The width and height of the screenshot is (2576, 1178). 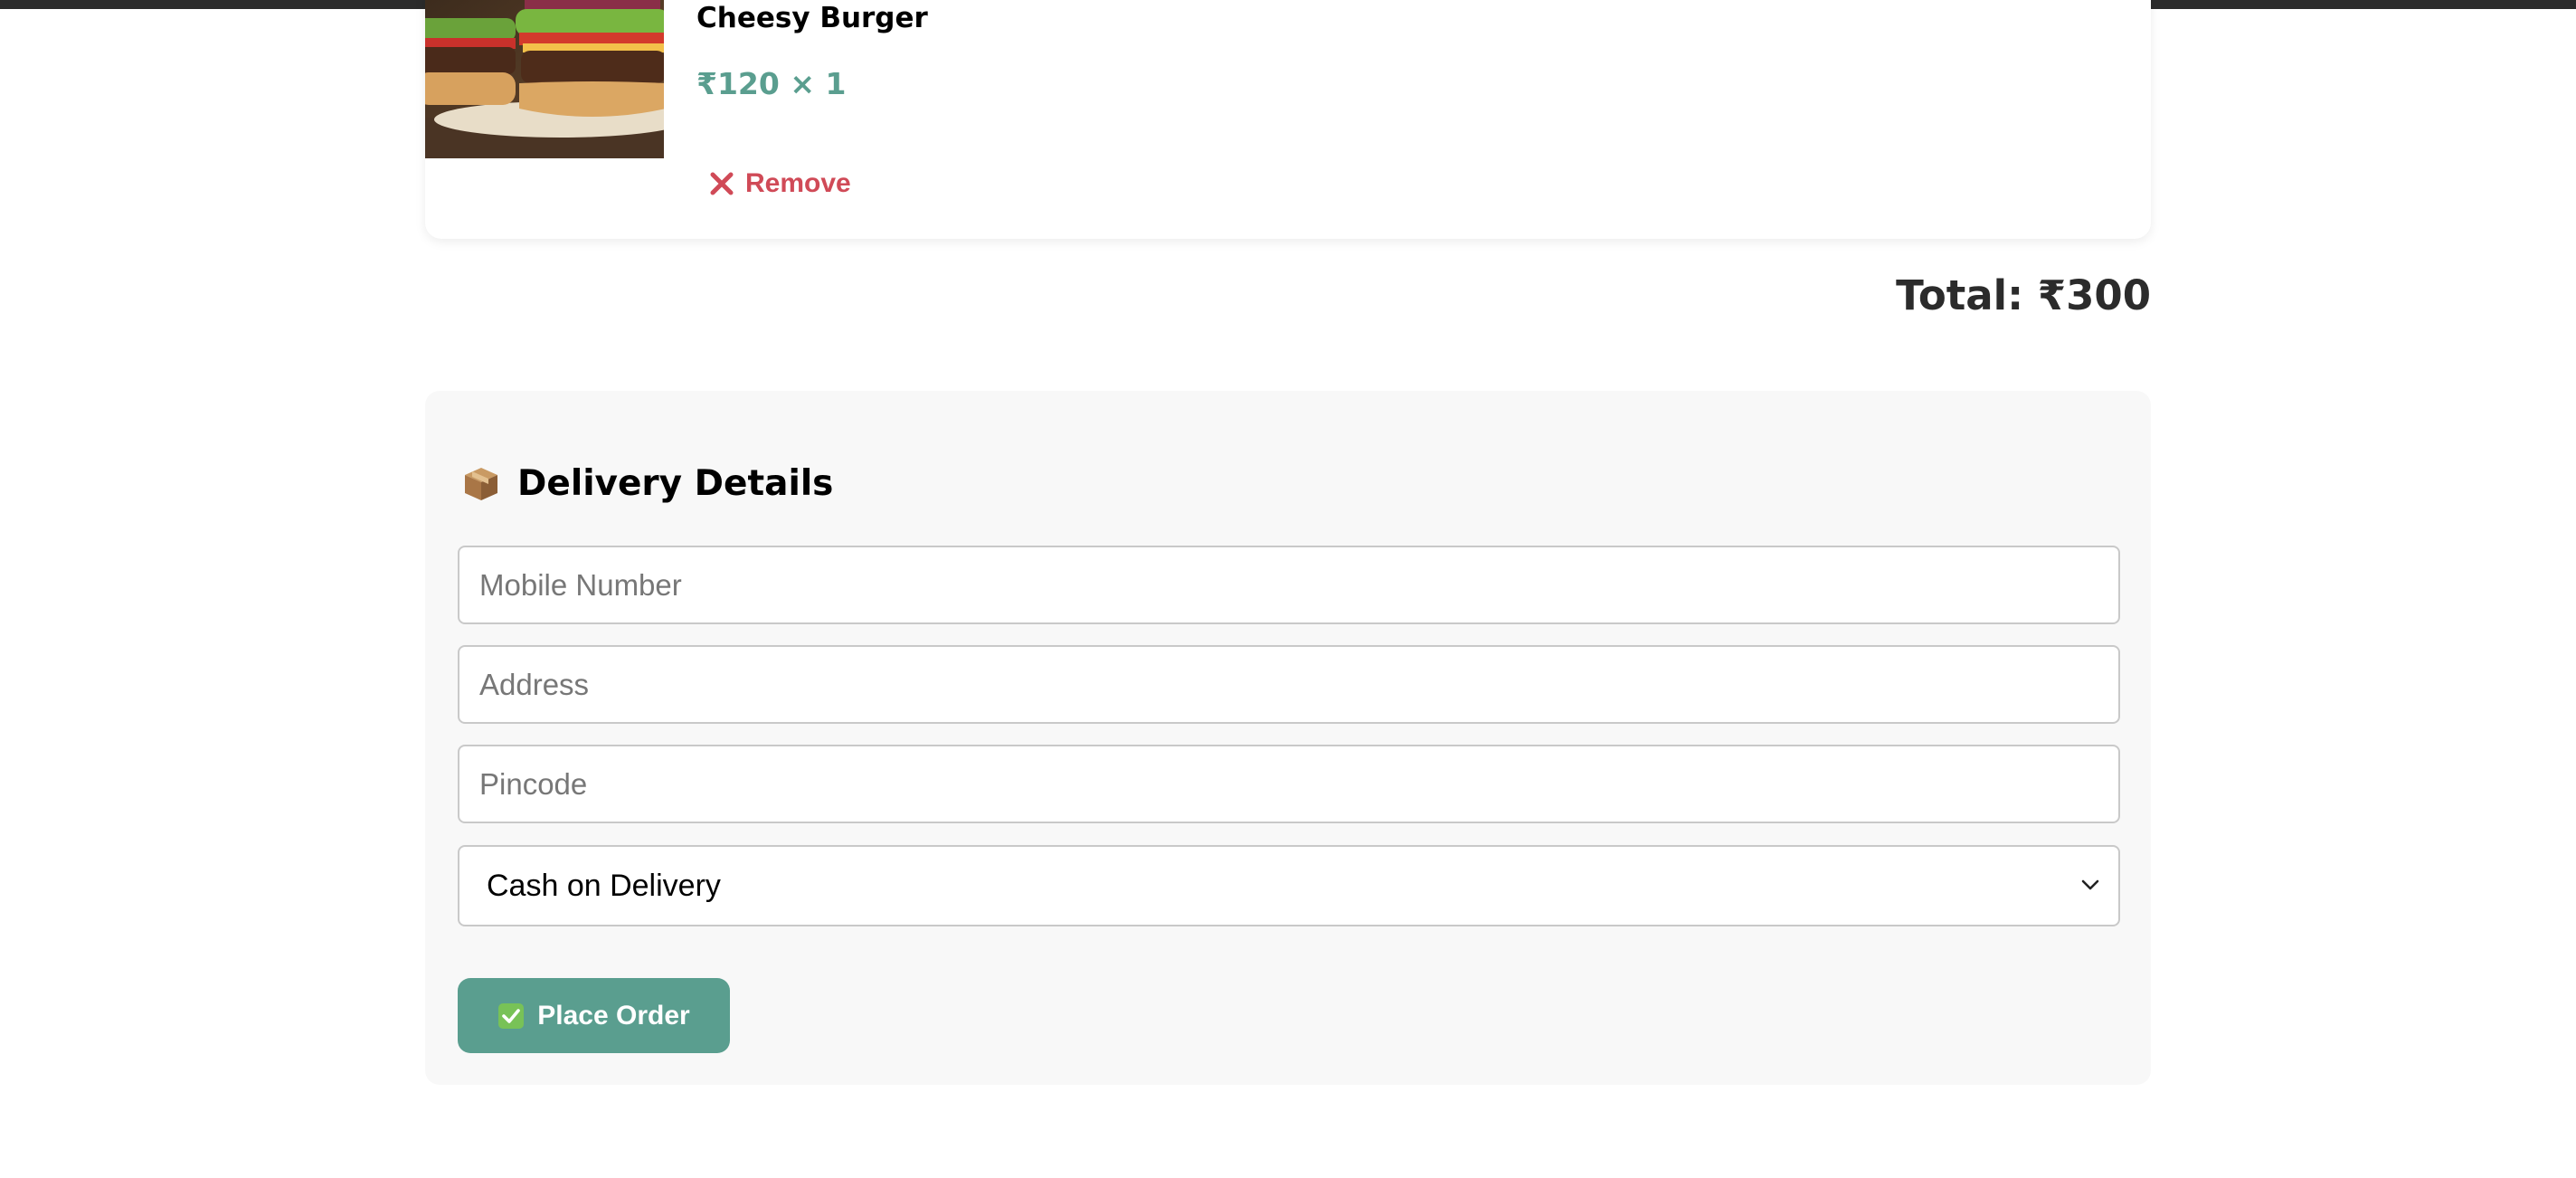 I want to click on package-icon, so click(x=481, y=484).